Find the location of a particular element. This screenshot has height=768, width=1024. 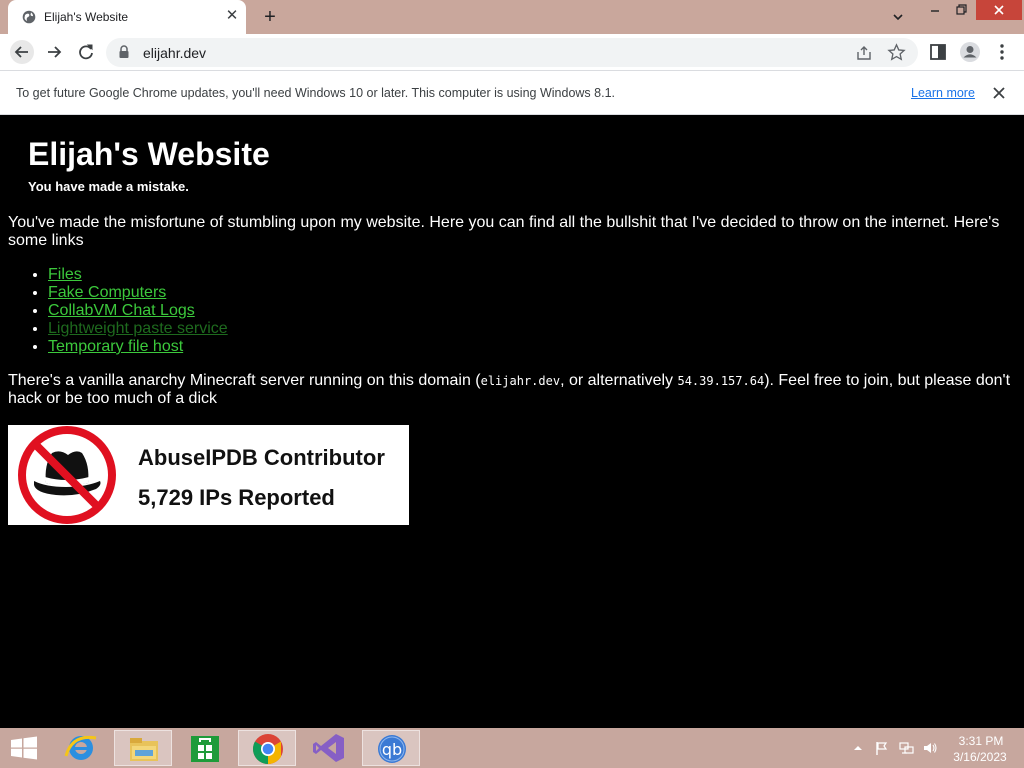

svg-text: qb is located at coordinates (392, 749).